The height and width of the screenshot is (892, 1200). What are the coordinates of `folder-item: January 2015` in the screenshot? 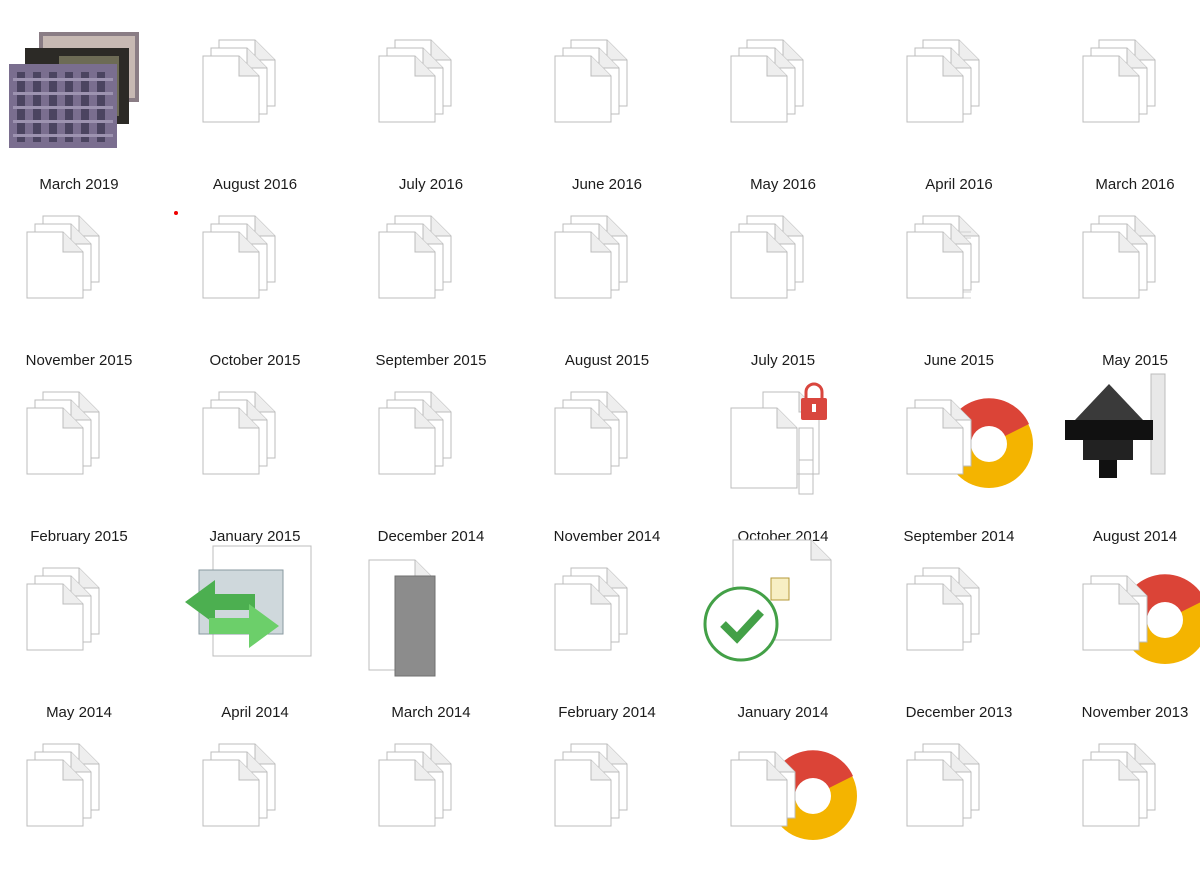 It's located at (255, 454).